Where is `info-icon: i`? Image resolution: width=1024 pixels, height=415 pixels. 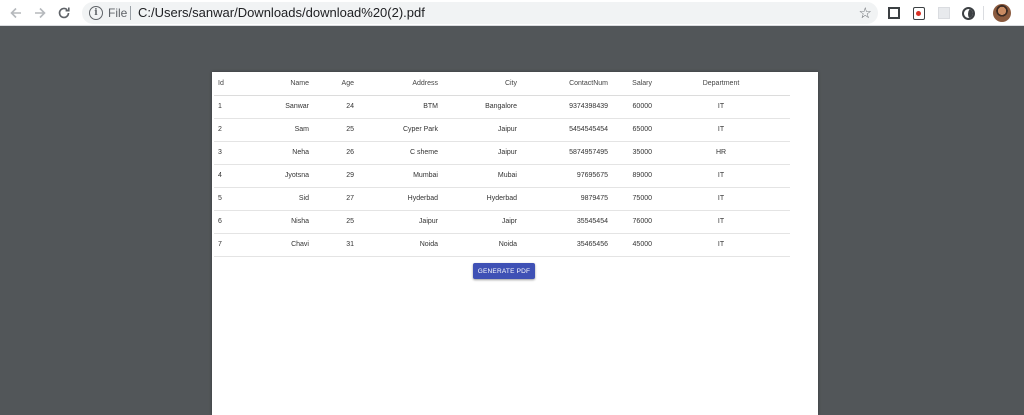
info-icon: i is located at coordinates (96, 13).